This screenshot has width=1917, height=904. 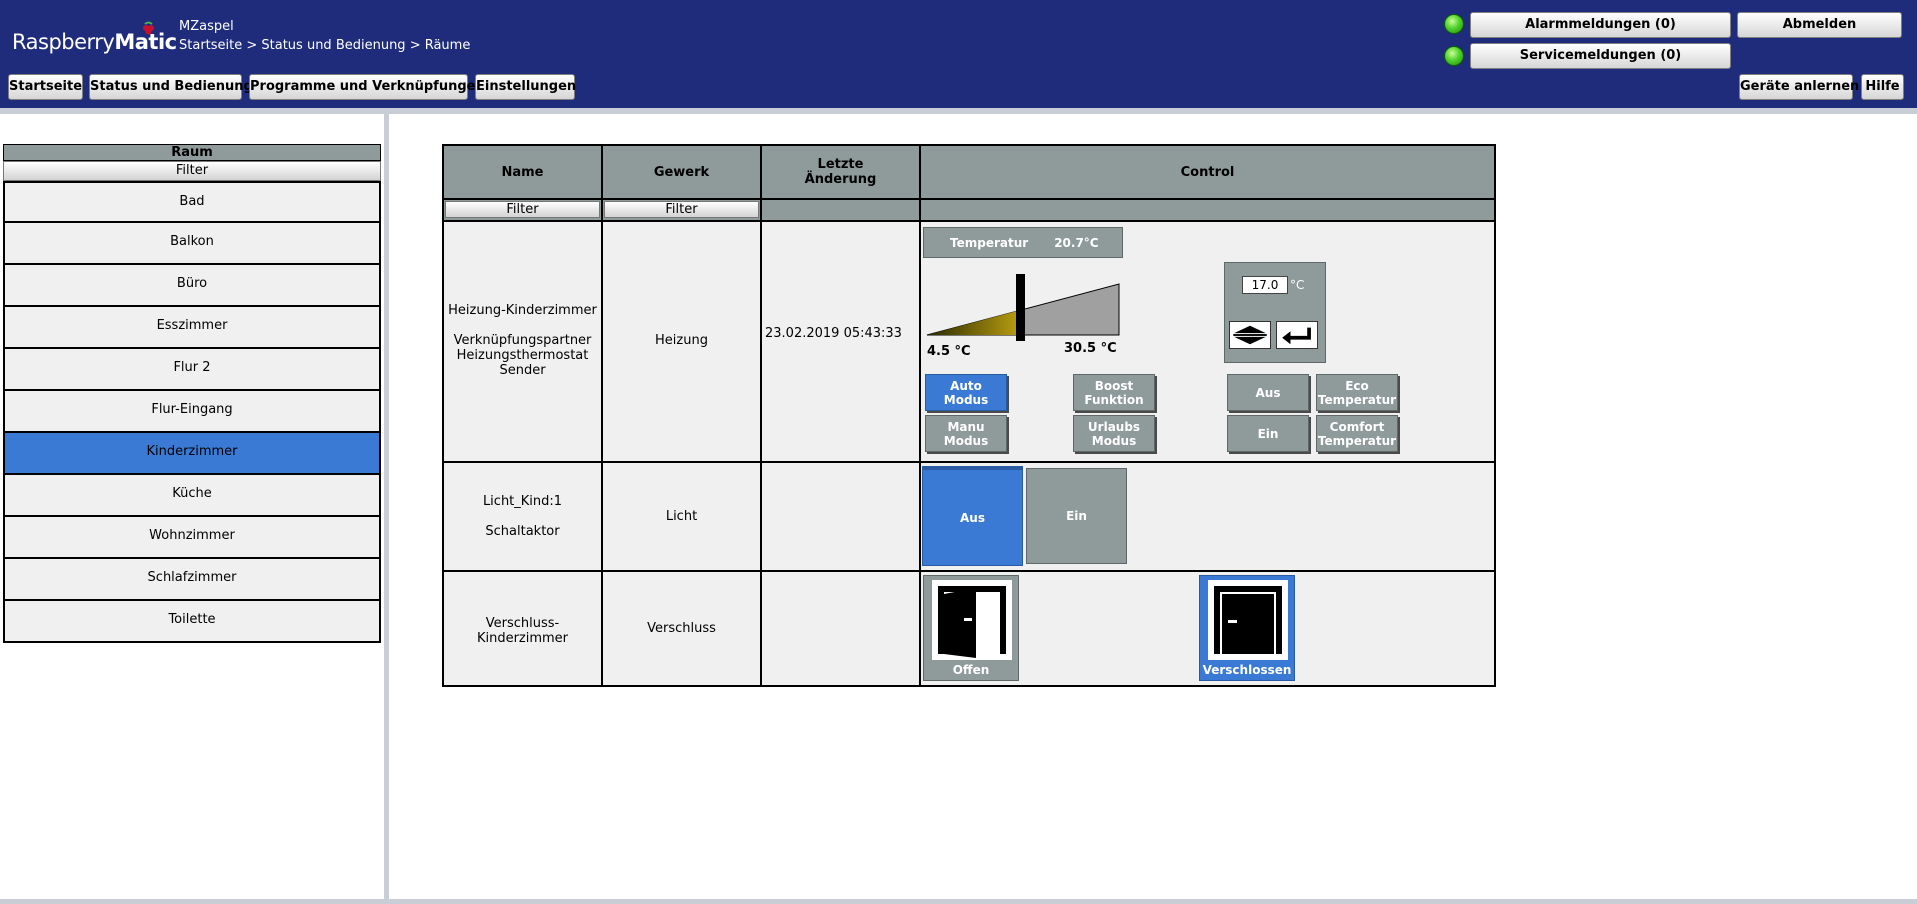 What do you see at coordinates (681, 516) in the screenshot?
I see `row-licht-gewerk: Licht` at bounding box center [681, 516].